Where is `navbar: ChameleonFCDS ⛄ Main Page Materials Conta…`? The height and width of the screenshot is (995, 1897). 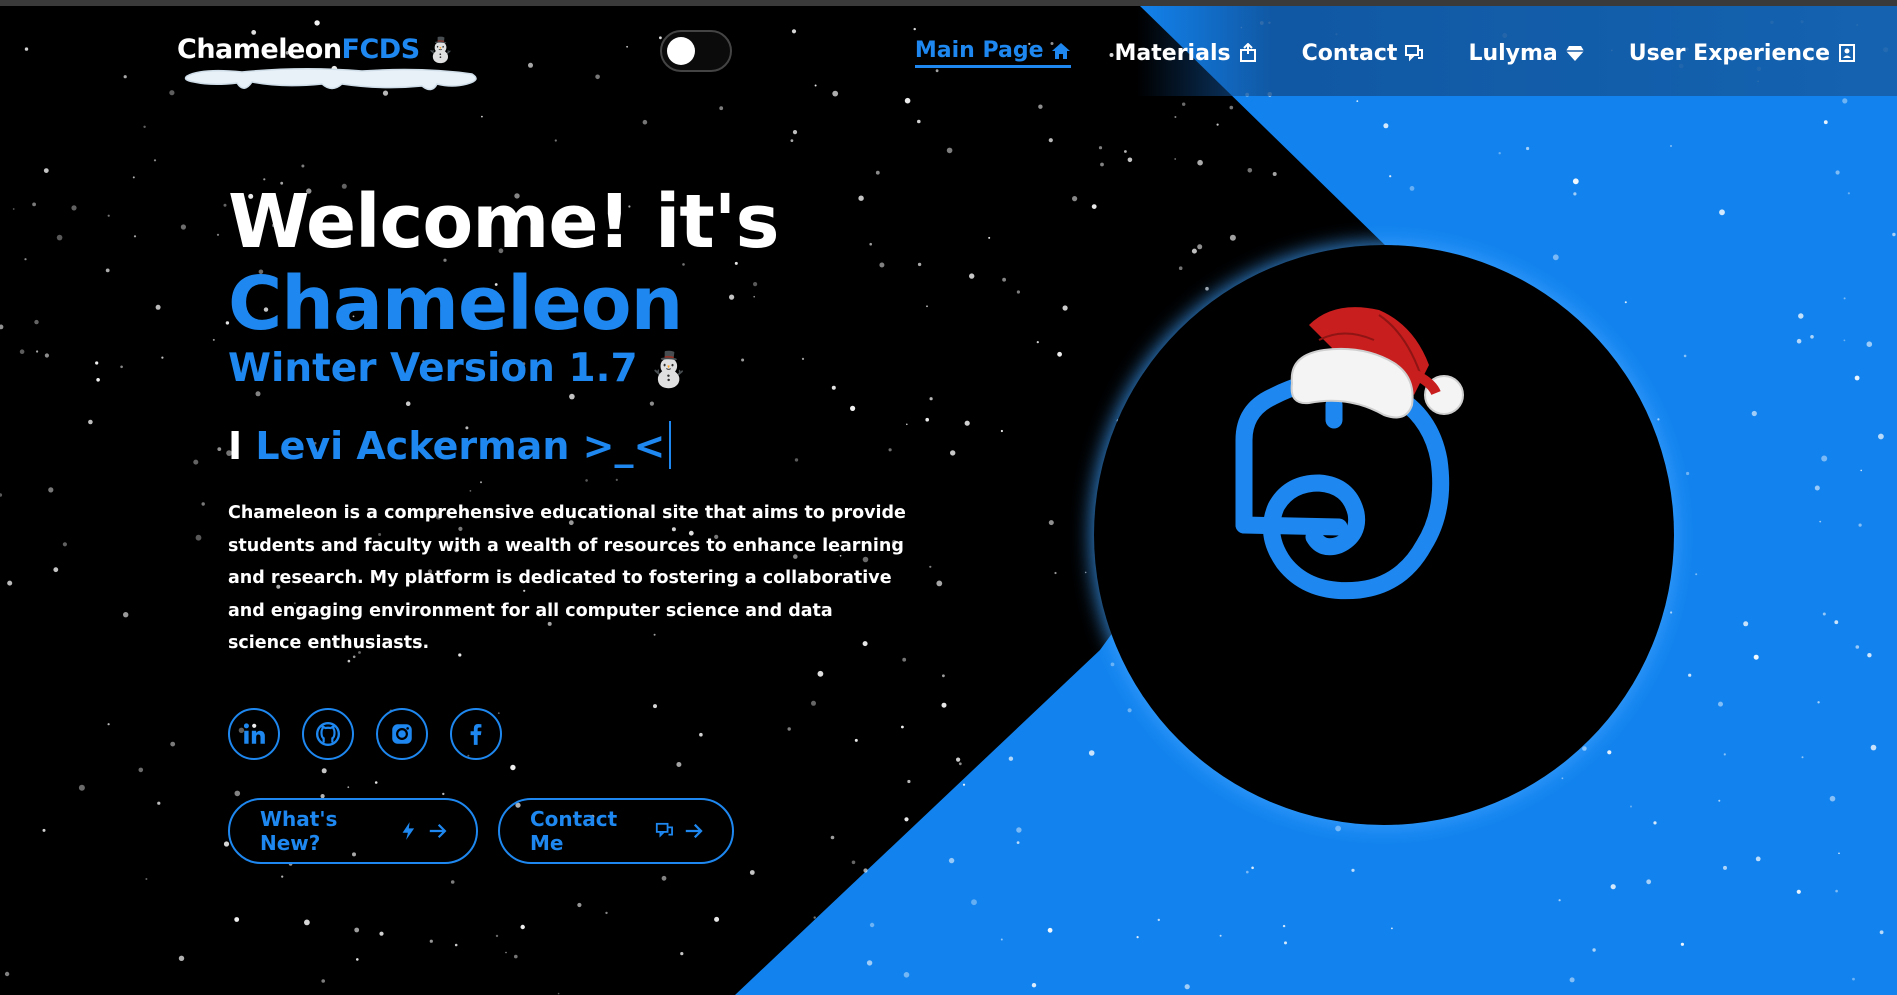 navbar: ChameleonFCDS ⛄ Main Page Materials Conta… is located at coordinates (948, 51).